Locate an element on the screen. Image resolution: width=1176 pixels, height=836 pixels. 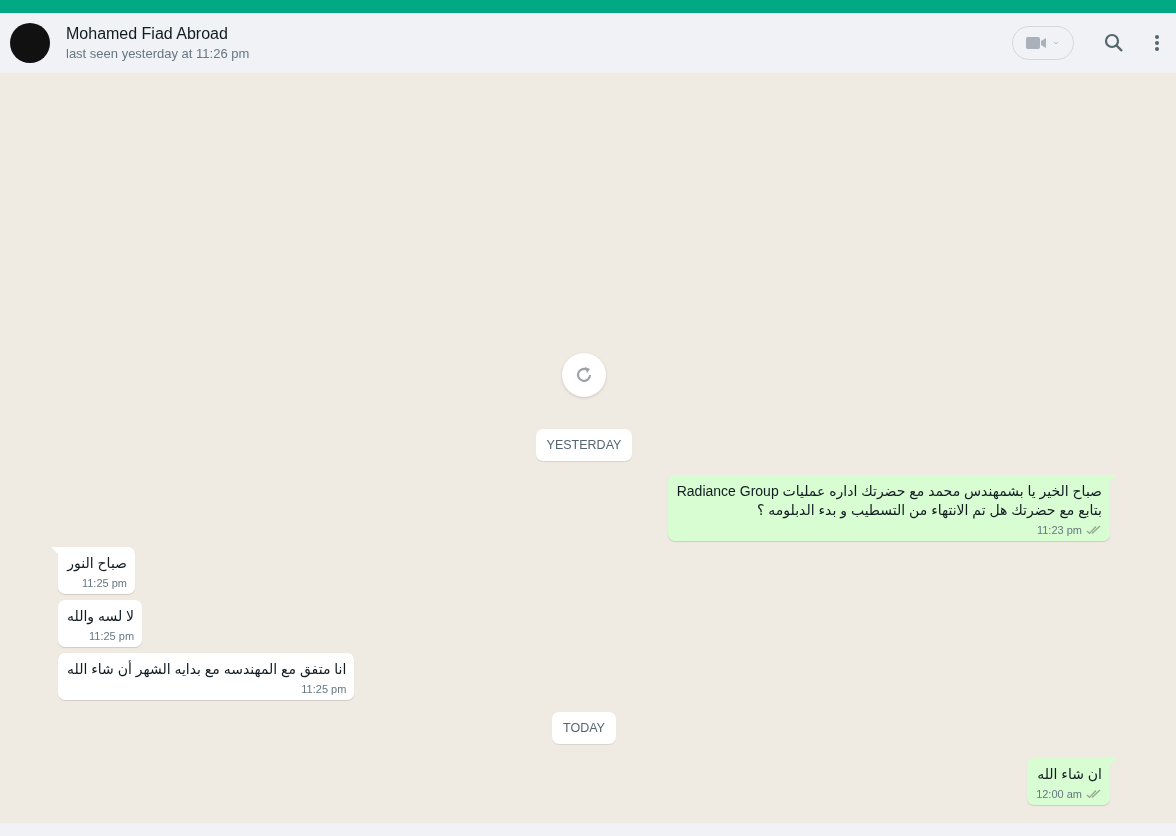
avatar is located at coordinates (30, 43).